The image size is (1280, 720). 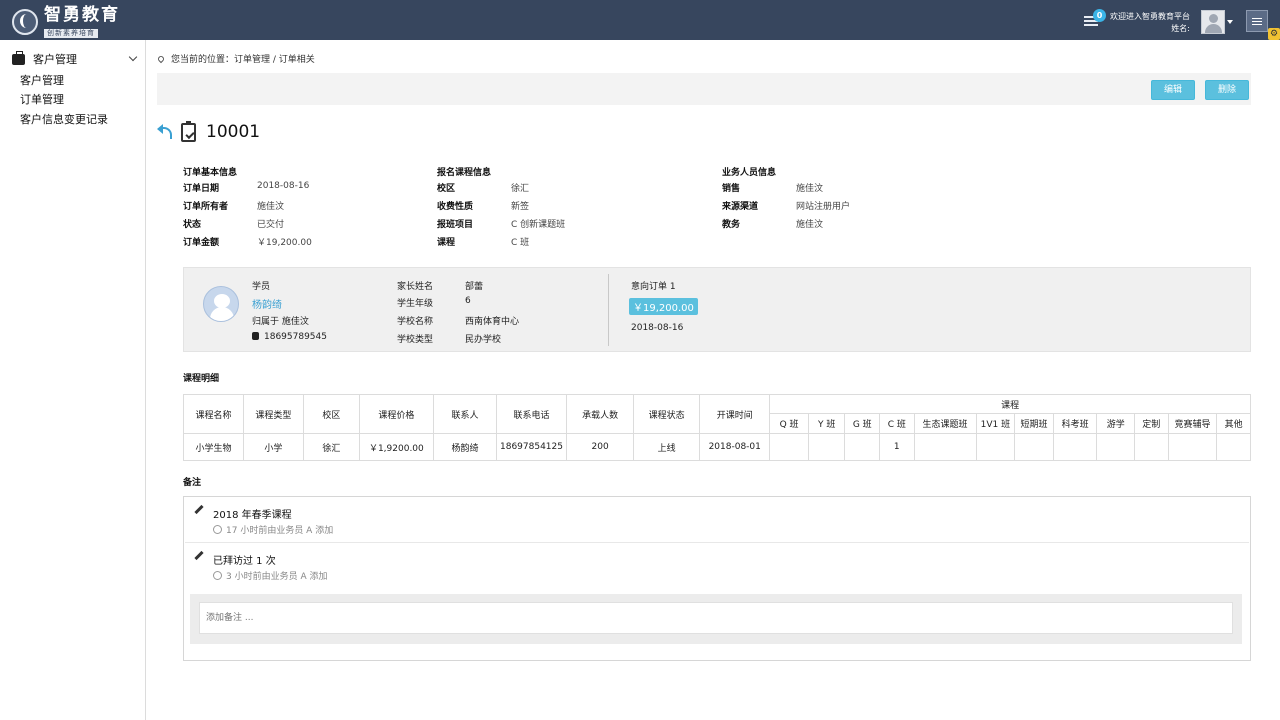 I want to click on note-input-container, so click(x=716, y=619).